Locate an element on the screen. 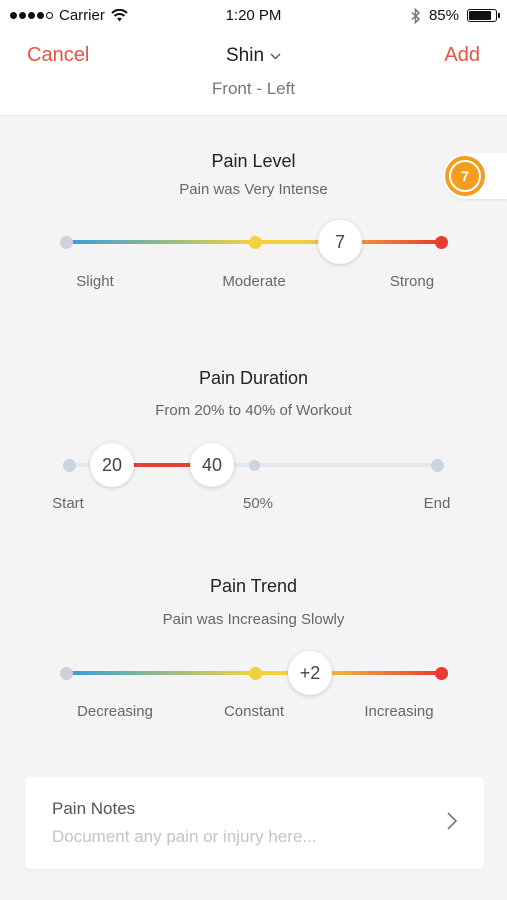 This screenshot has height=900, width=507. pain-level-slider-thumb: 7 is located at coordinates (340, 242).